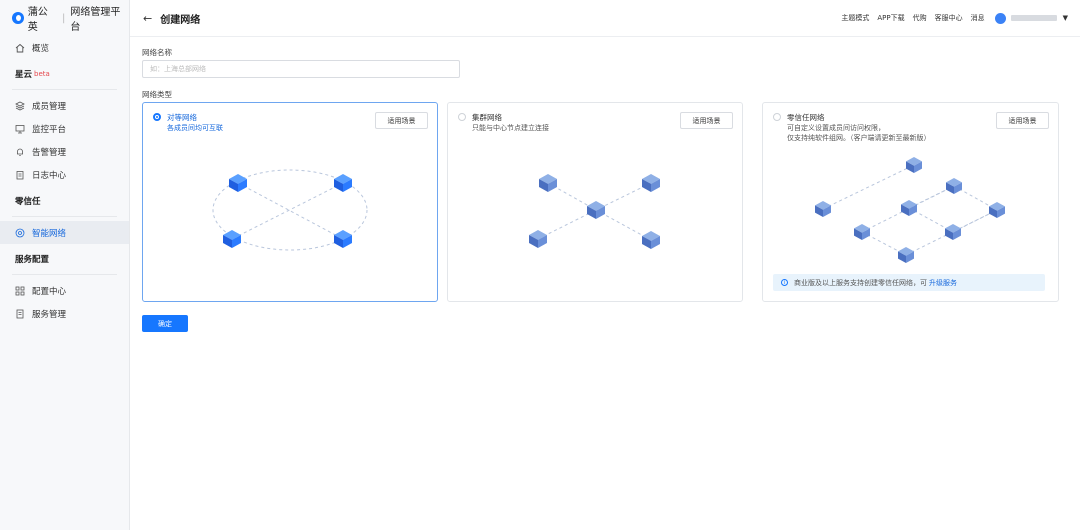 The height and width of the screenshot is (530, 1080). What do you see at coordinates (95, 20) in the screenshot?
I see `brand-product: 网络管理平台` at bounding box center [95, 20].